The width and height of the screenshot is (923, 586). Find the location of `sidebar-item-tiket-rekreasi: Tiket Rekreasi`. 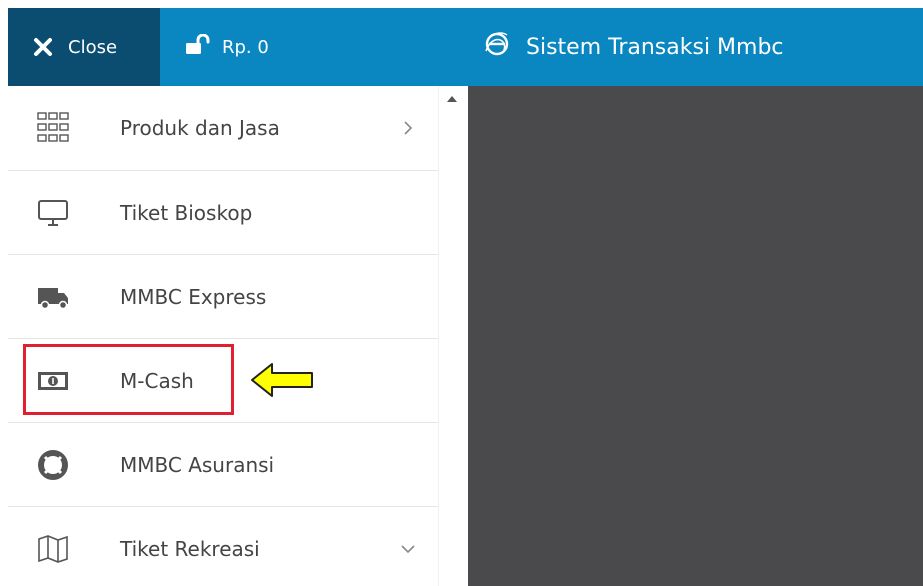

sidebar-item-tiket-rekreasi: Tiket Rekreasi is located at coordinates (223, 546).